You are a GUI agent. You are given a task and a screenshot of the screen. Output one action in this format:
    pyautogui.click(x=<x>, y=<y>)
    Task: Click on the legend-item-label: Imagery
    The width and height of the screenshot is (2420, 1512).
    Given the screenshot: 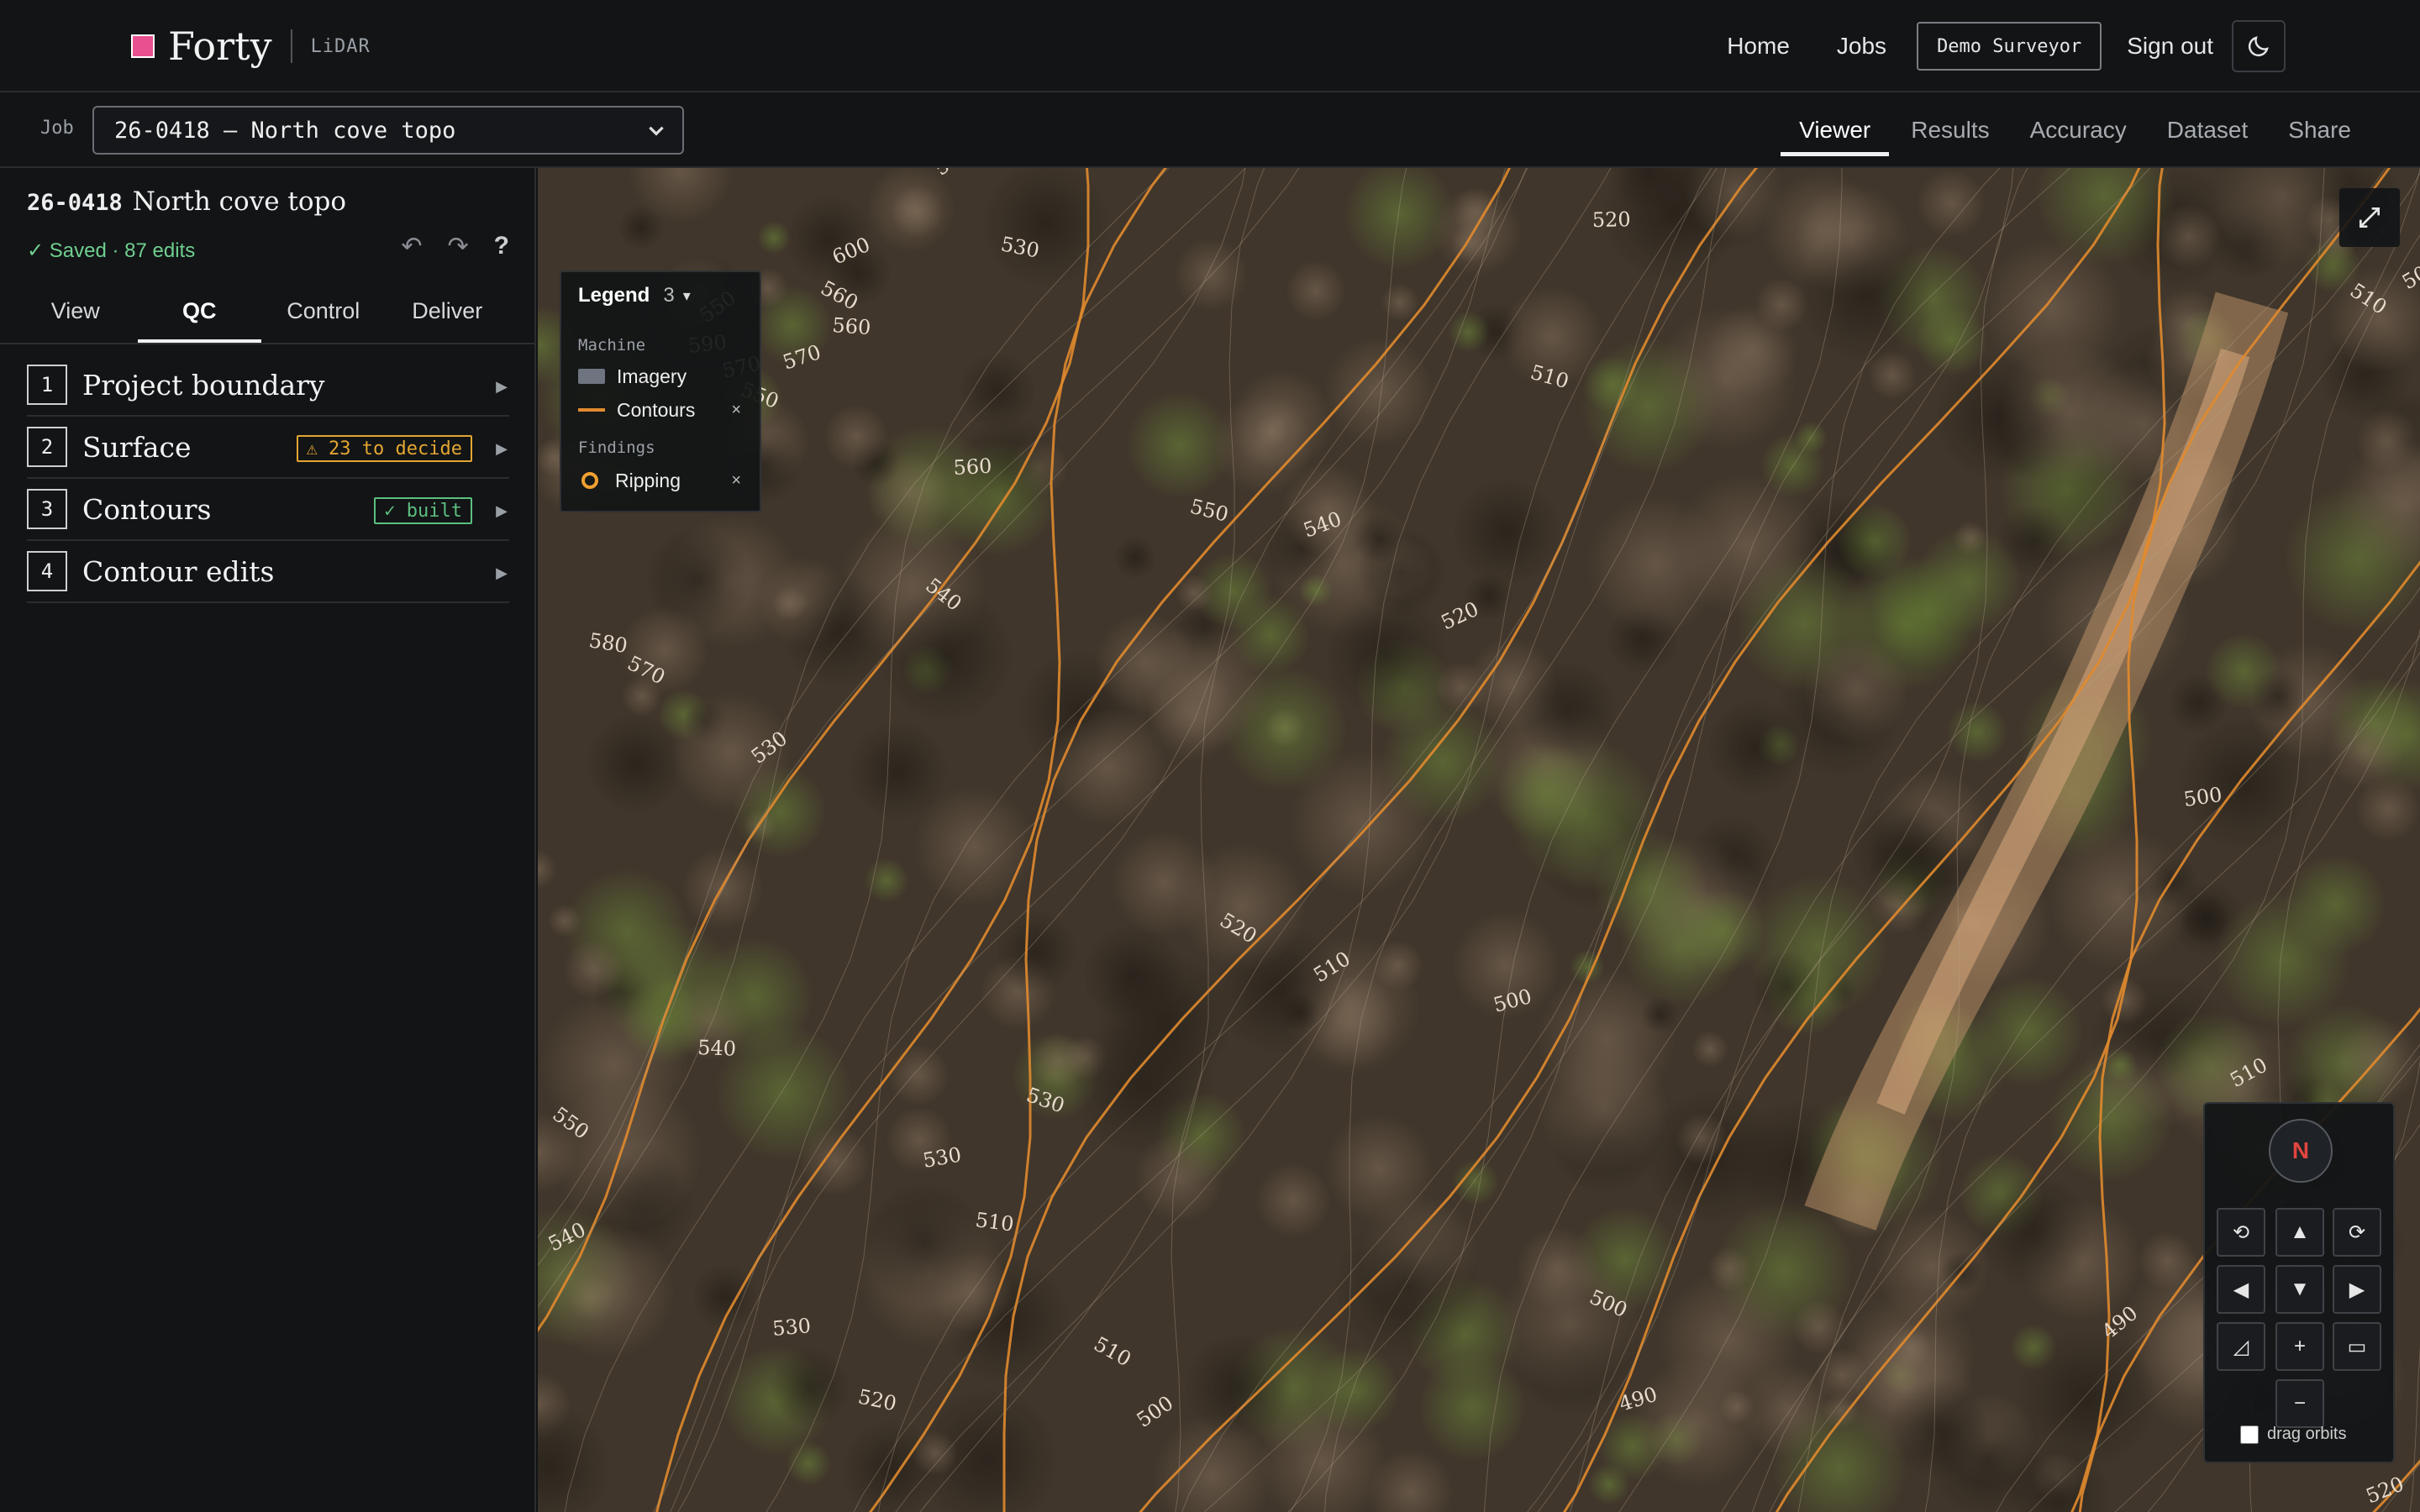 What is the action you would take?
    pyautogui.click(x=652, y=376)
    